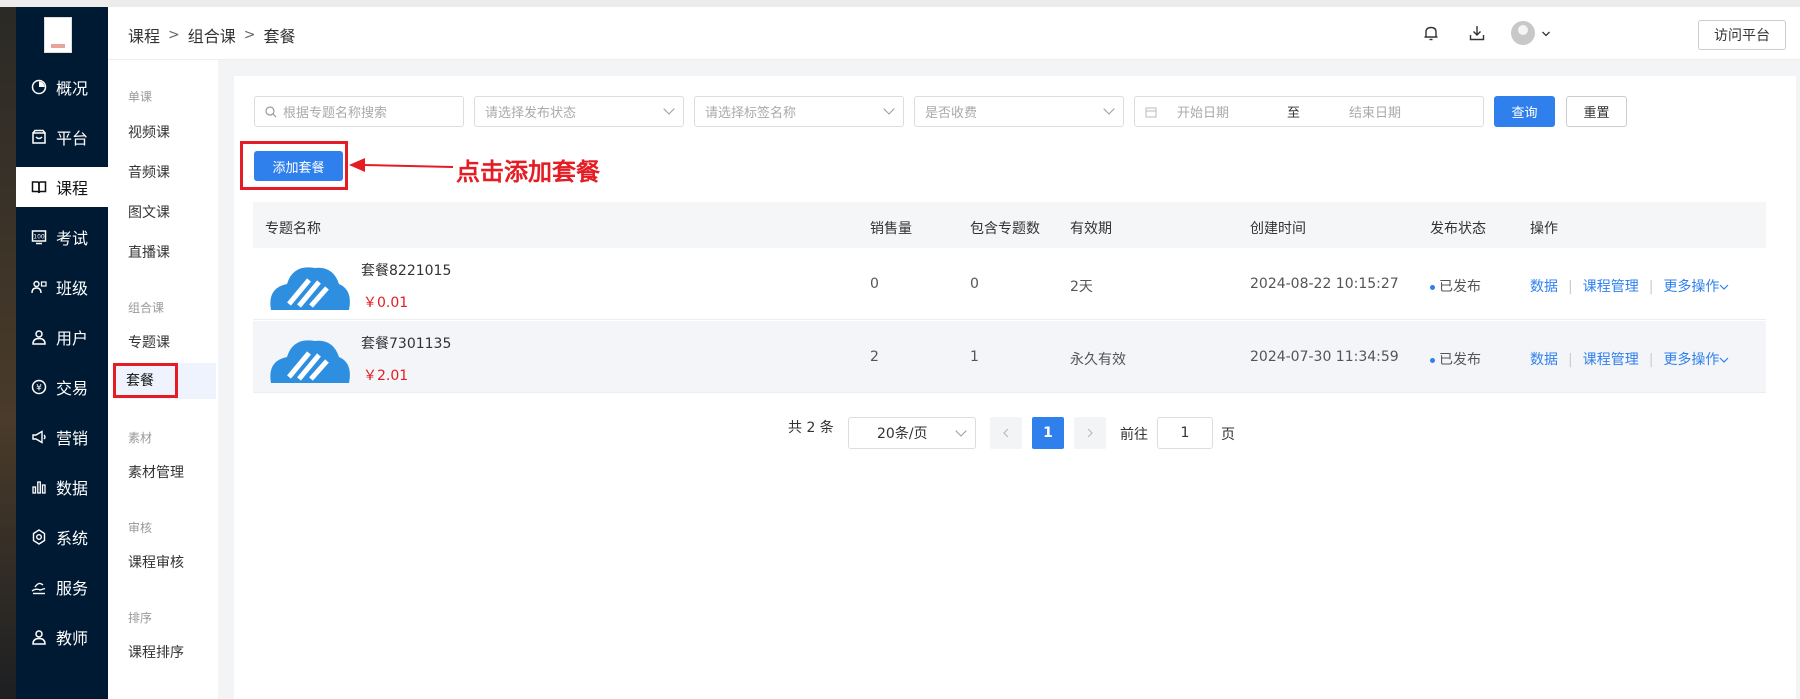 Image resolution: width=1800 pixels, height=699 pixels. I want to click on subnav-item-live: 直播课, so click(149, 252).